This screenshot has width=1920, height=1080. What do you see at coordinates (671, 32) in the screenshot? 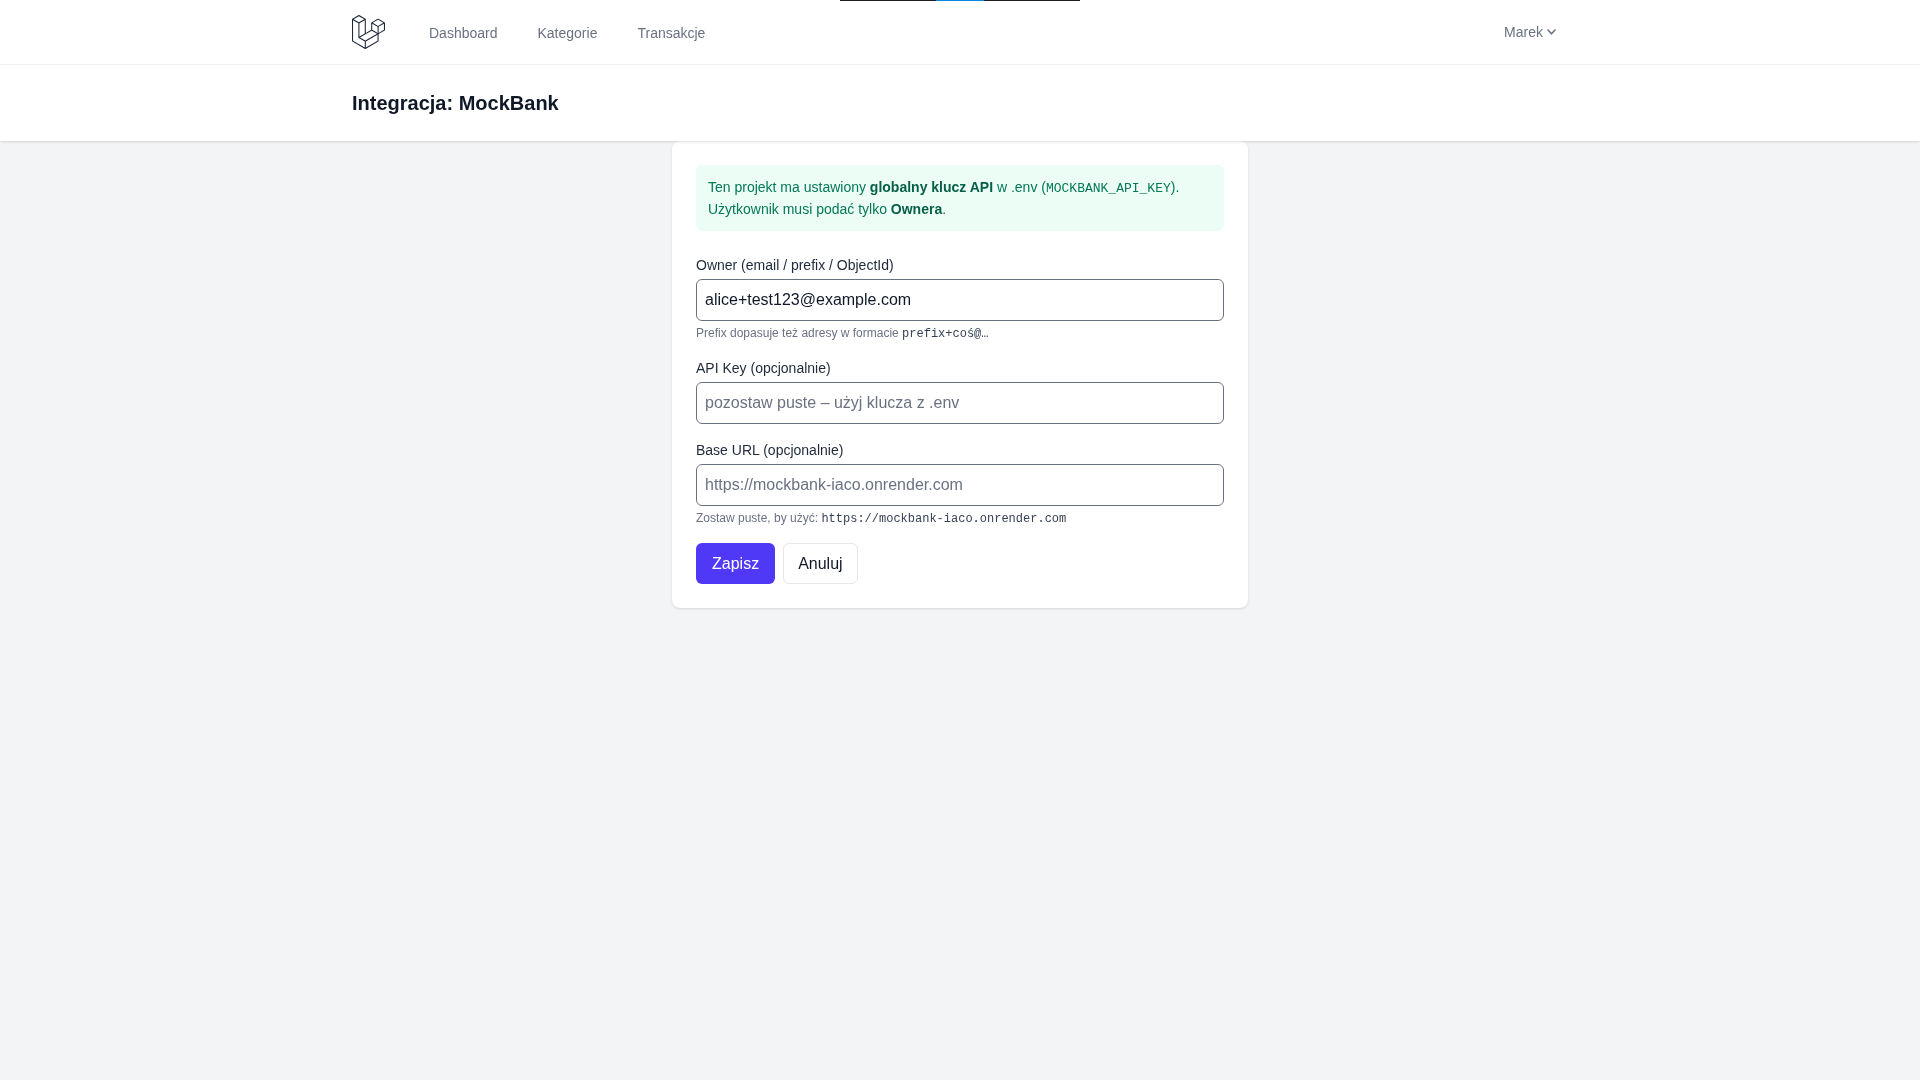
I see `nav-link: Transakcje` at bounding box center [671, 32].